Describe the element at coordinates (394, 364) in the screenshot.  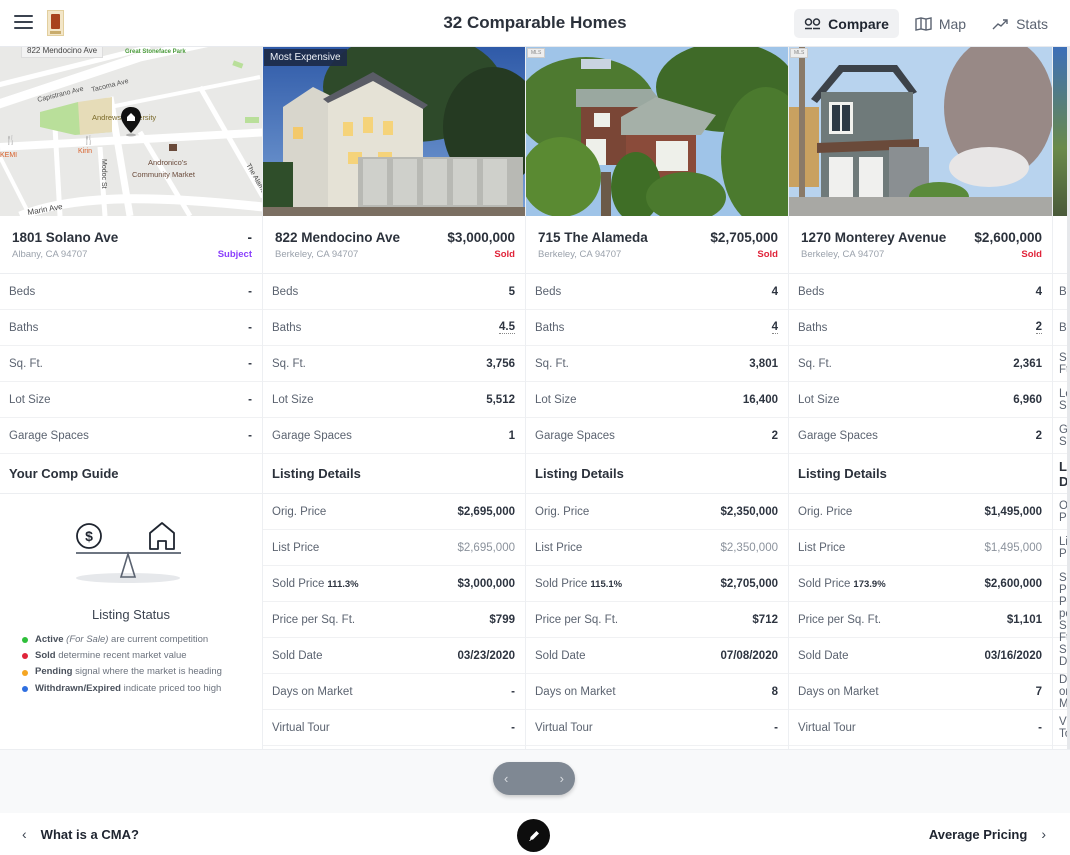
I see `comp-row-sqft: Sq. Ft. 3,756` at that location.